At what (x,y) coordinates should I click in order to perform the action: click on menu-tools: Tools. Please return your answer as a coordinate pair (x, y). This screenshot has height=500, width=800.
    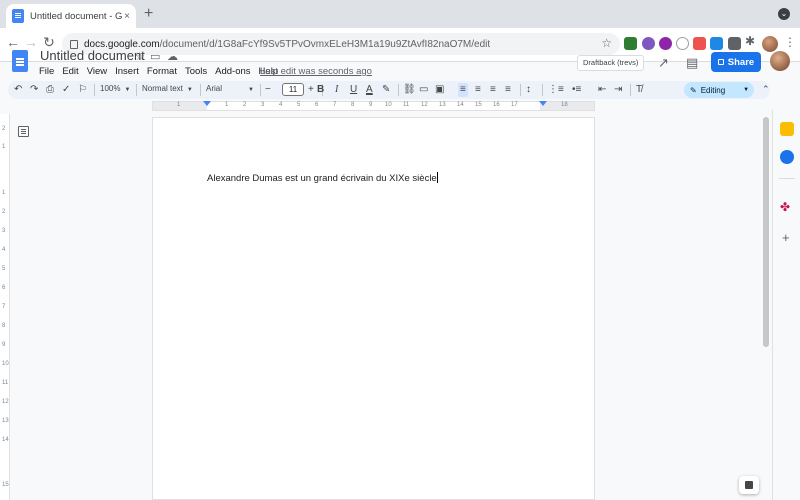
    Looking at the image, I should click on (196, 71).